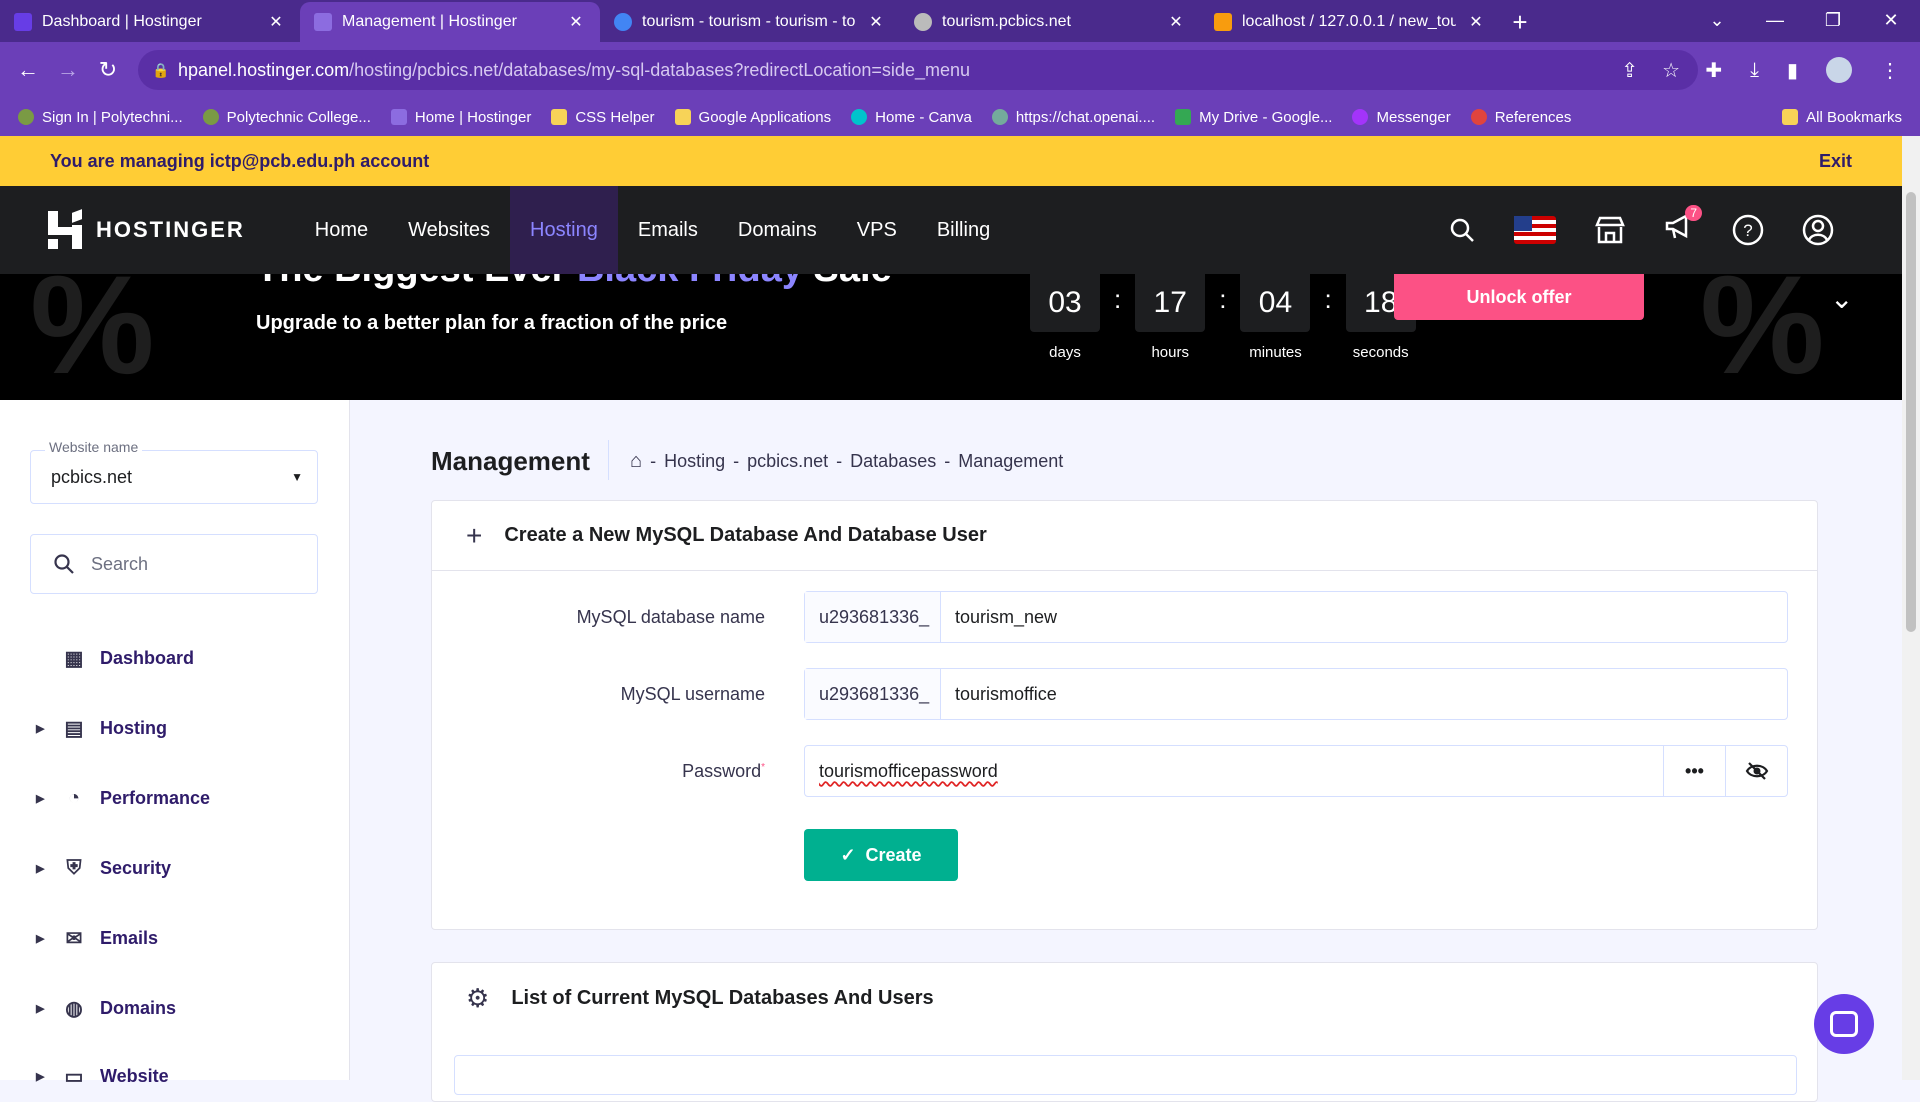 Image resolution: width=1920 pixels, height=1102 pixels. Describe the element at coordinates (893, 854) in the screenshot. I see `create-button-label: Create` at that location.